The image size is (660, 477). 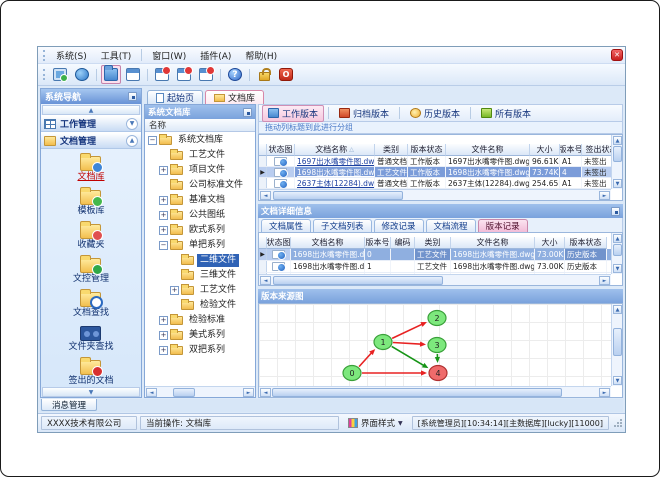 What do you see at coordinates (200, 260) in the screenshot?
I see `tree-item: 二维文件` at bounding box center [200, 260].